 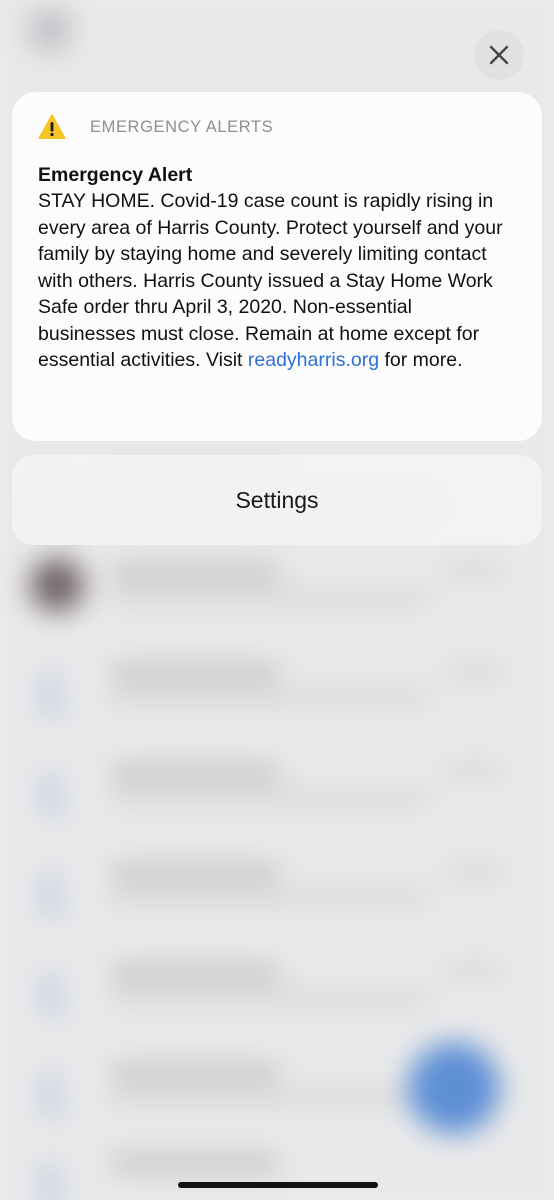 What do you see at coordinates (182, 126) in the screenshot?
I see `alert-app-name: EMERGENCY ALERTS` at bounding box center [182, 126].